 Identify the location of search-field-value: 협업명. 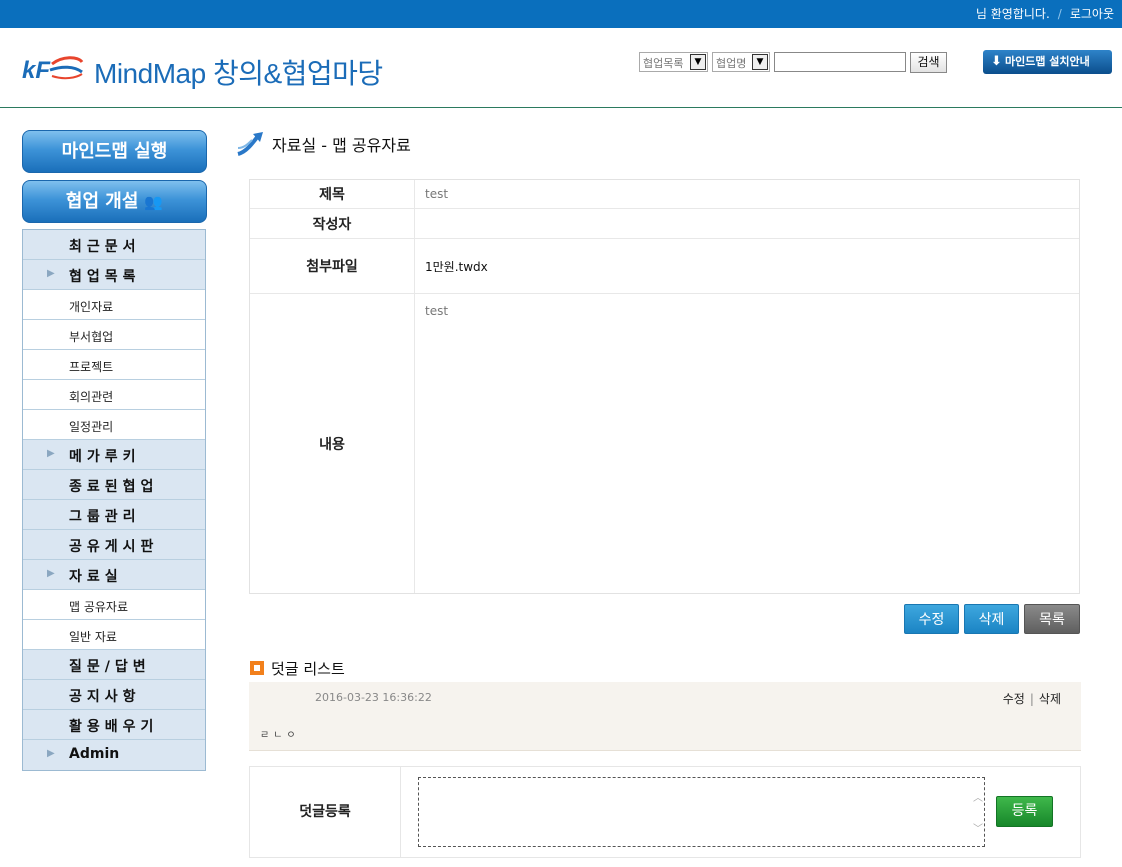
(731, 63).